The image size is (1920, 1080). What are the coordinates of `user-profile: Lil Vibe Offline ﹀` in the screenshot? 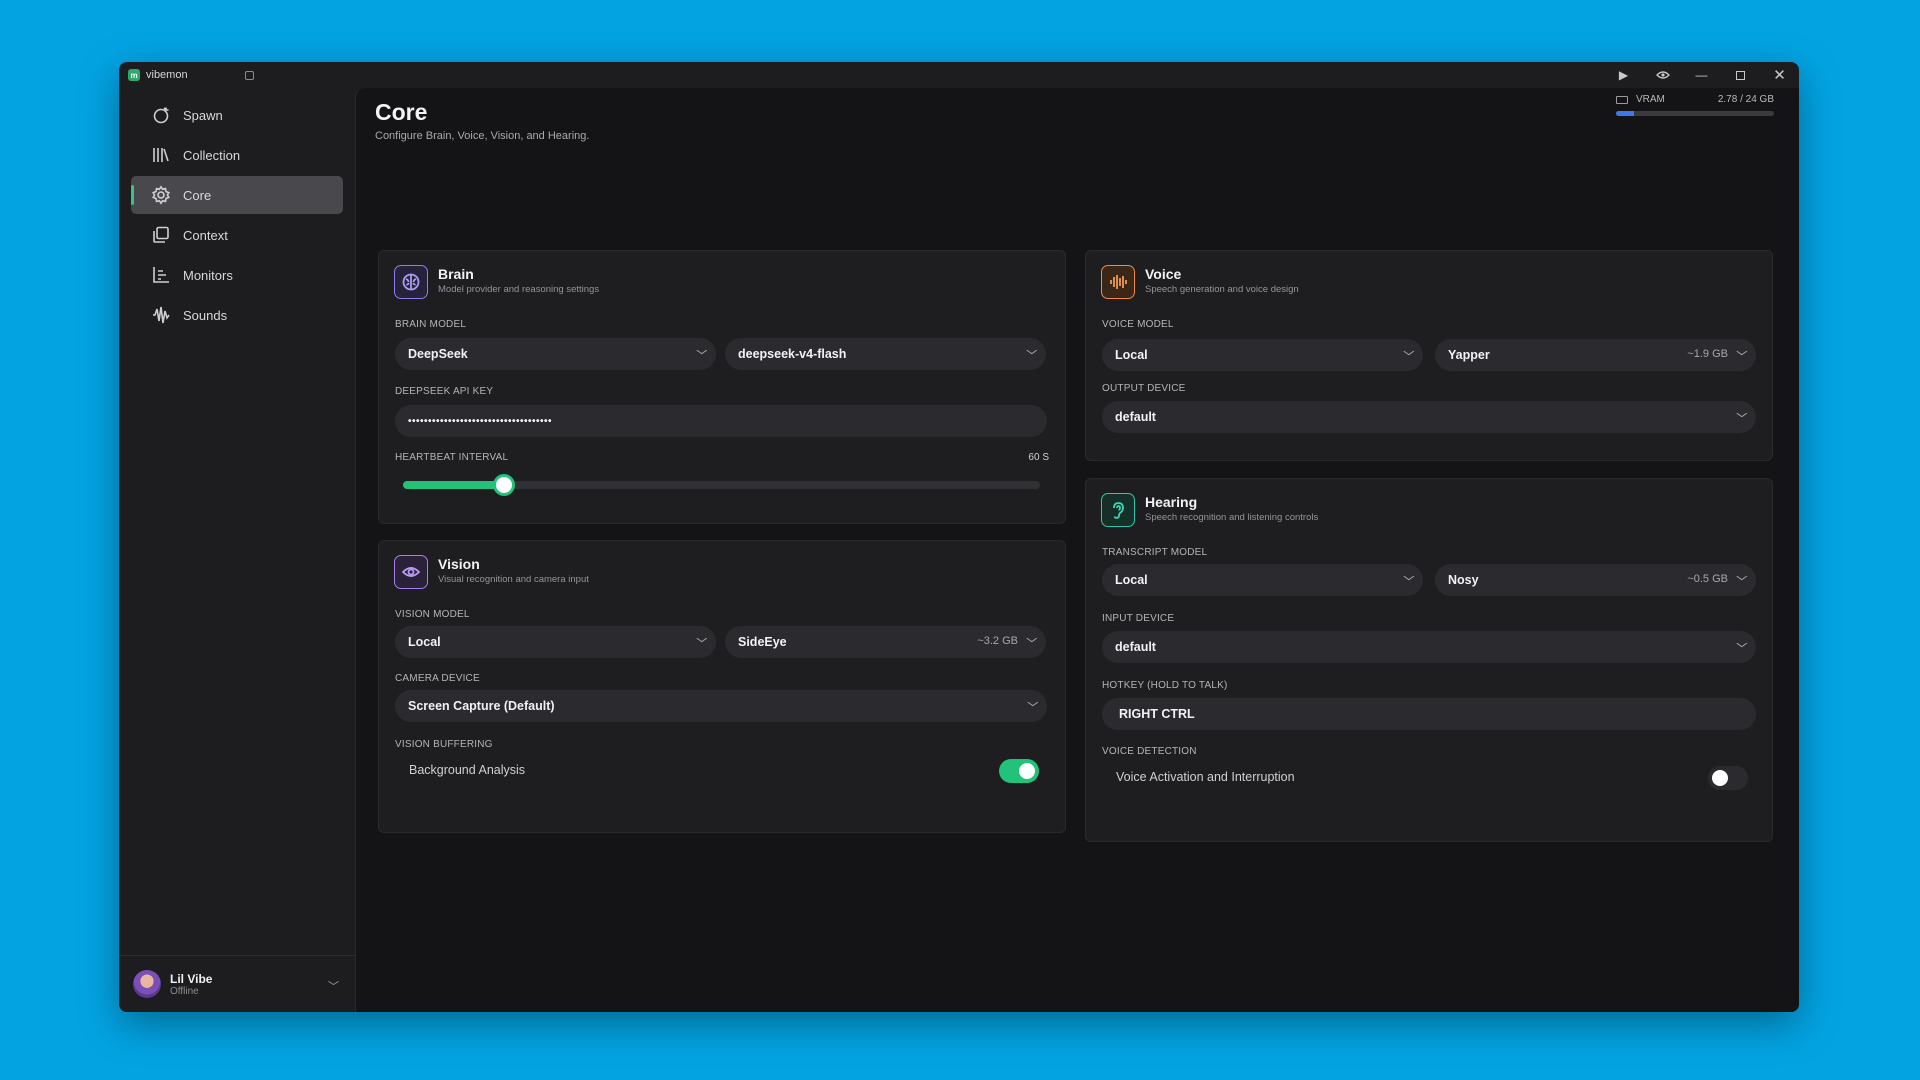 It's located at (237, 983).